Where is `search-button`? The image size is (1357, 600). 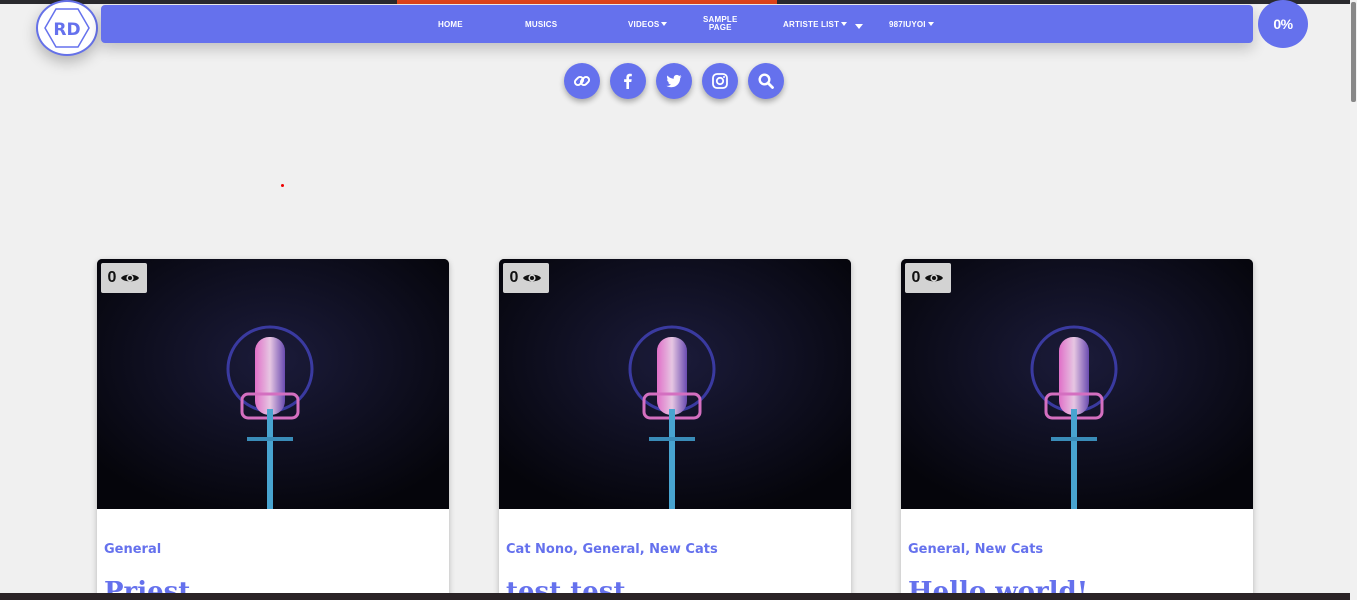 search-button is located at coordinates (766, 81).